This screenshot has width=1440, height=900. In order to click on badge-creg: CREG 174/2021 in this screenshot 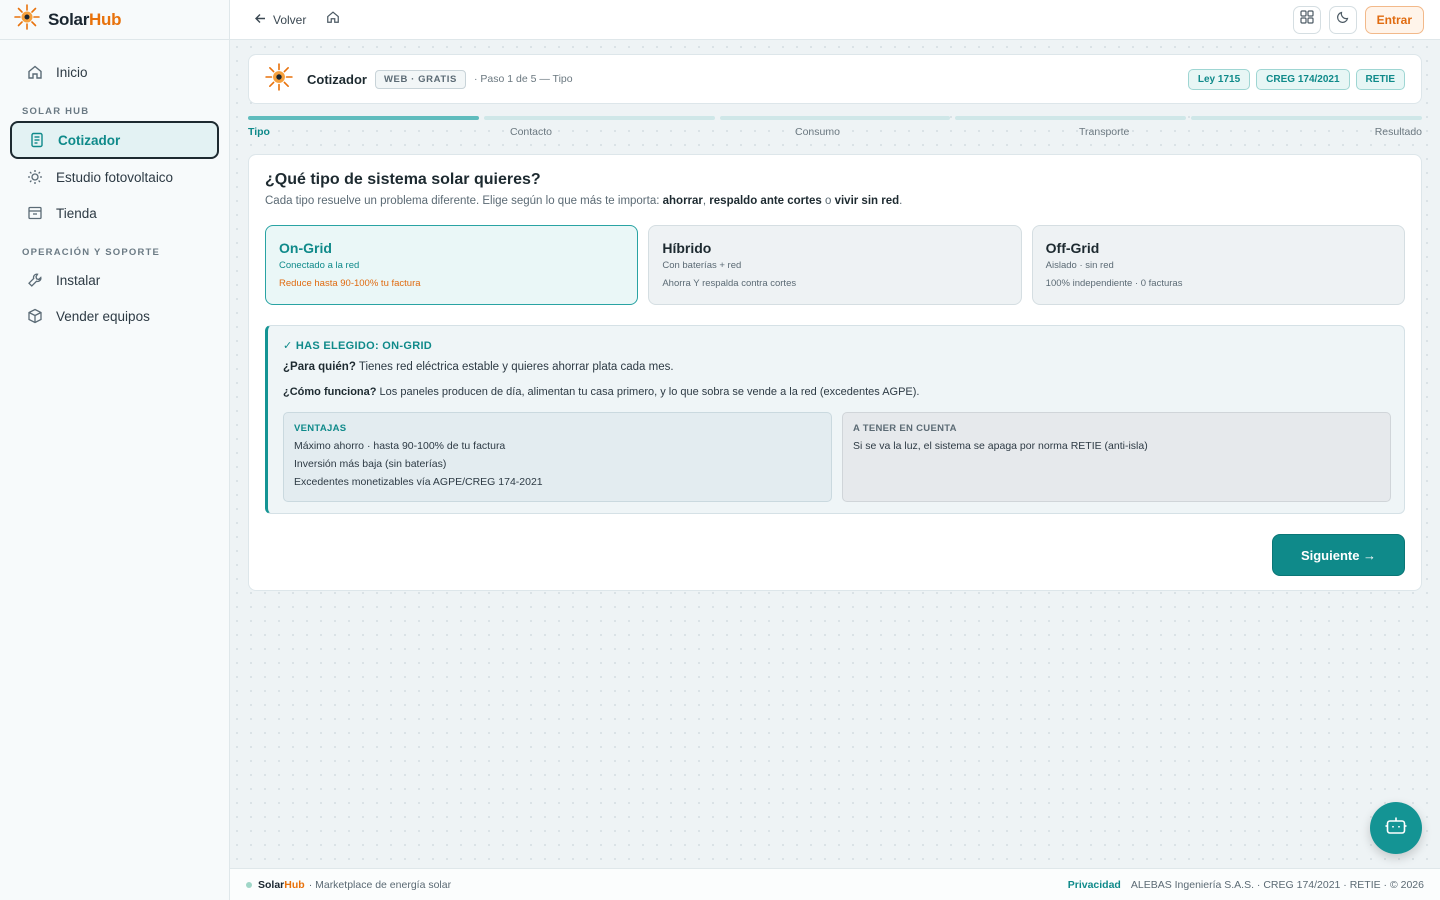, I will do `click(1303, 79)`.